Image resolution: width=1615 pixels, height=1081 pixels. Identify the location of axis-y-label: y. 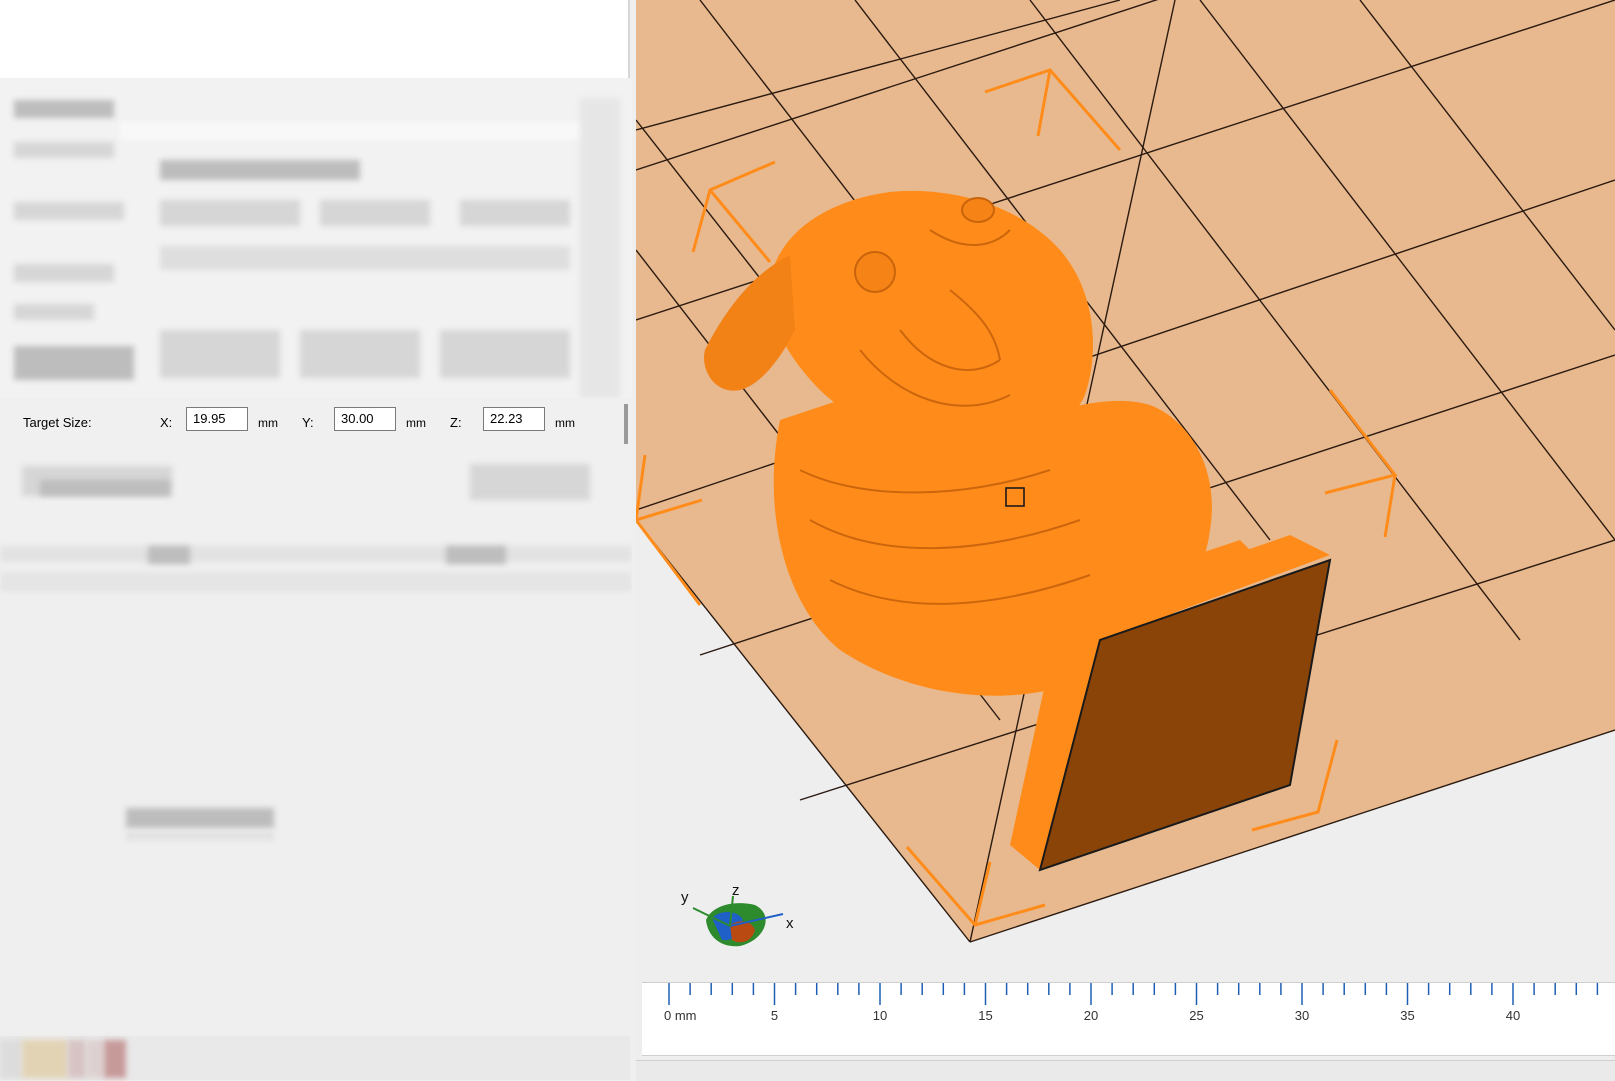
(685, 897).